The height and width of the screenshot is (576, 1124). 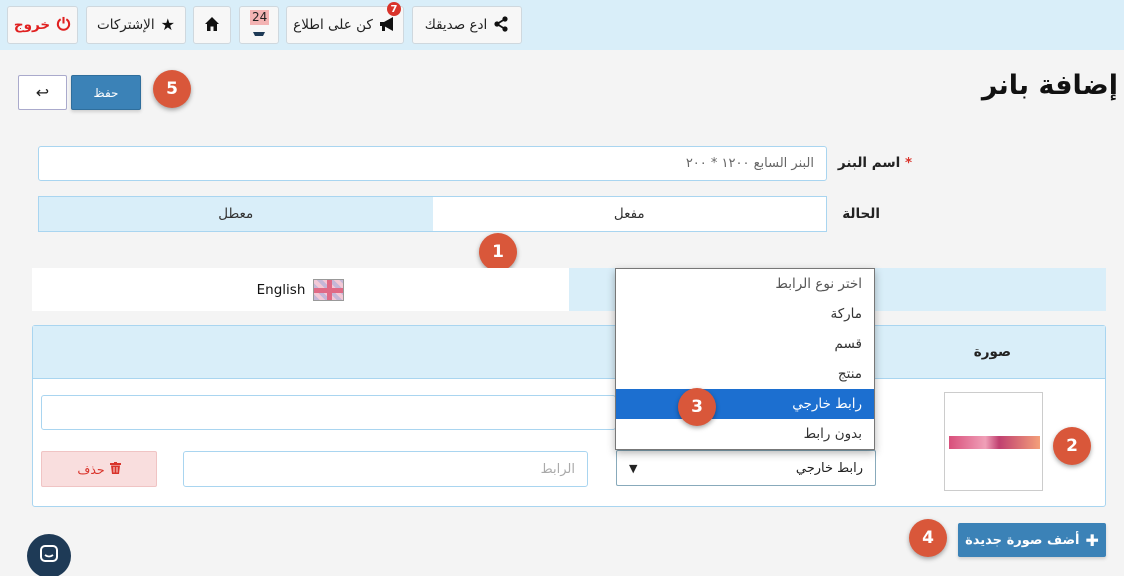 I want to click on stay-informed-button: كن على اطلاع 7, so click(x=345, y=23).